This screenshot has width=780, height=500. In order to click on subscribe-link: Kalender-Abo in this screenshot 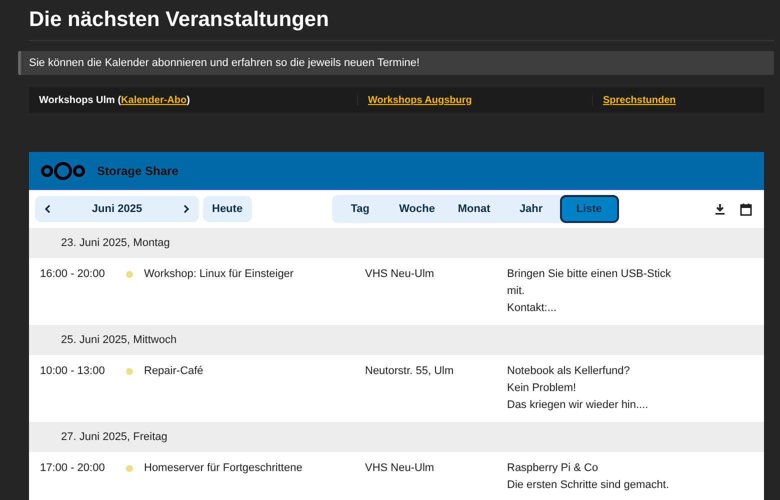, I will do `click(154, 100)`.